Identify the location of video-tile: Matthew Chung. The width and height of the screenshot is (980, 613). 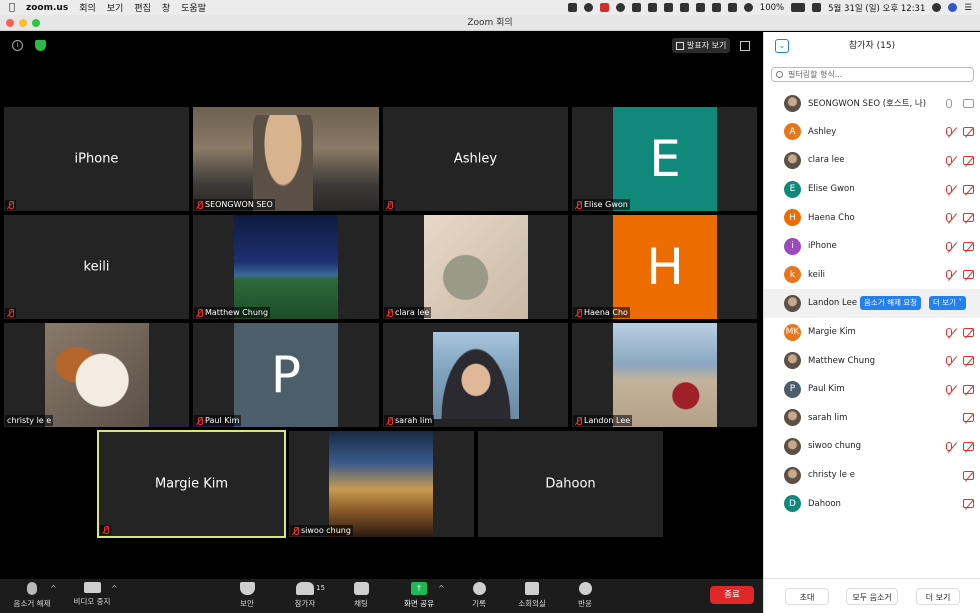
(286, 267).